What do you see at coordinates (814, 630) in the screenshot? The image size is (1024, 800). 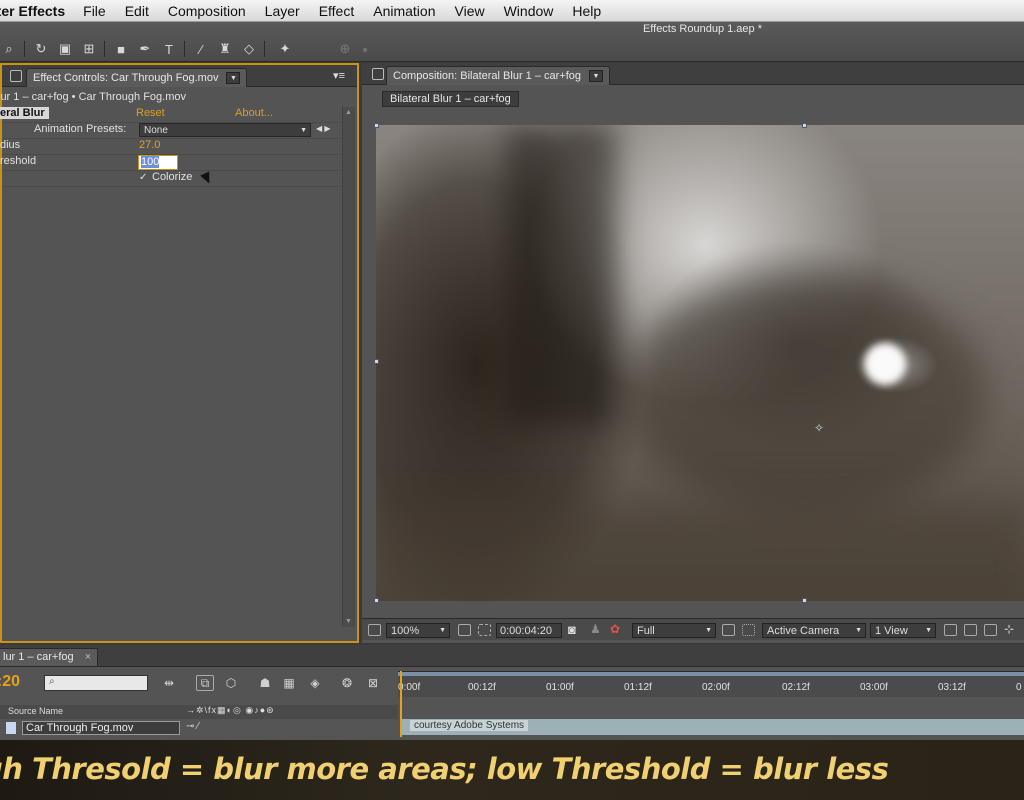 I see `camera-select: Active Camera ▼` at bounding box center [814, 630].